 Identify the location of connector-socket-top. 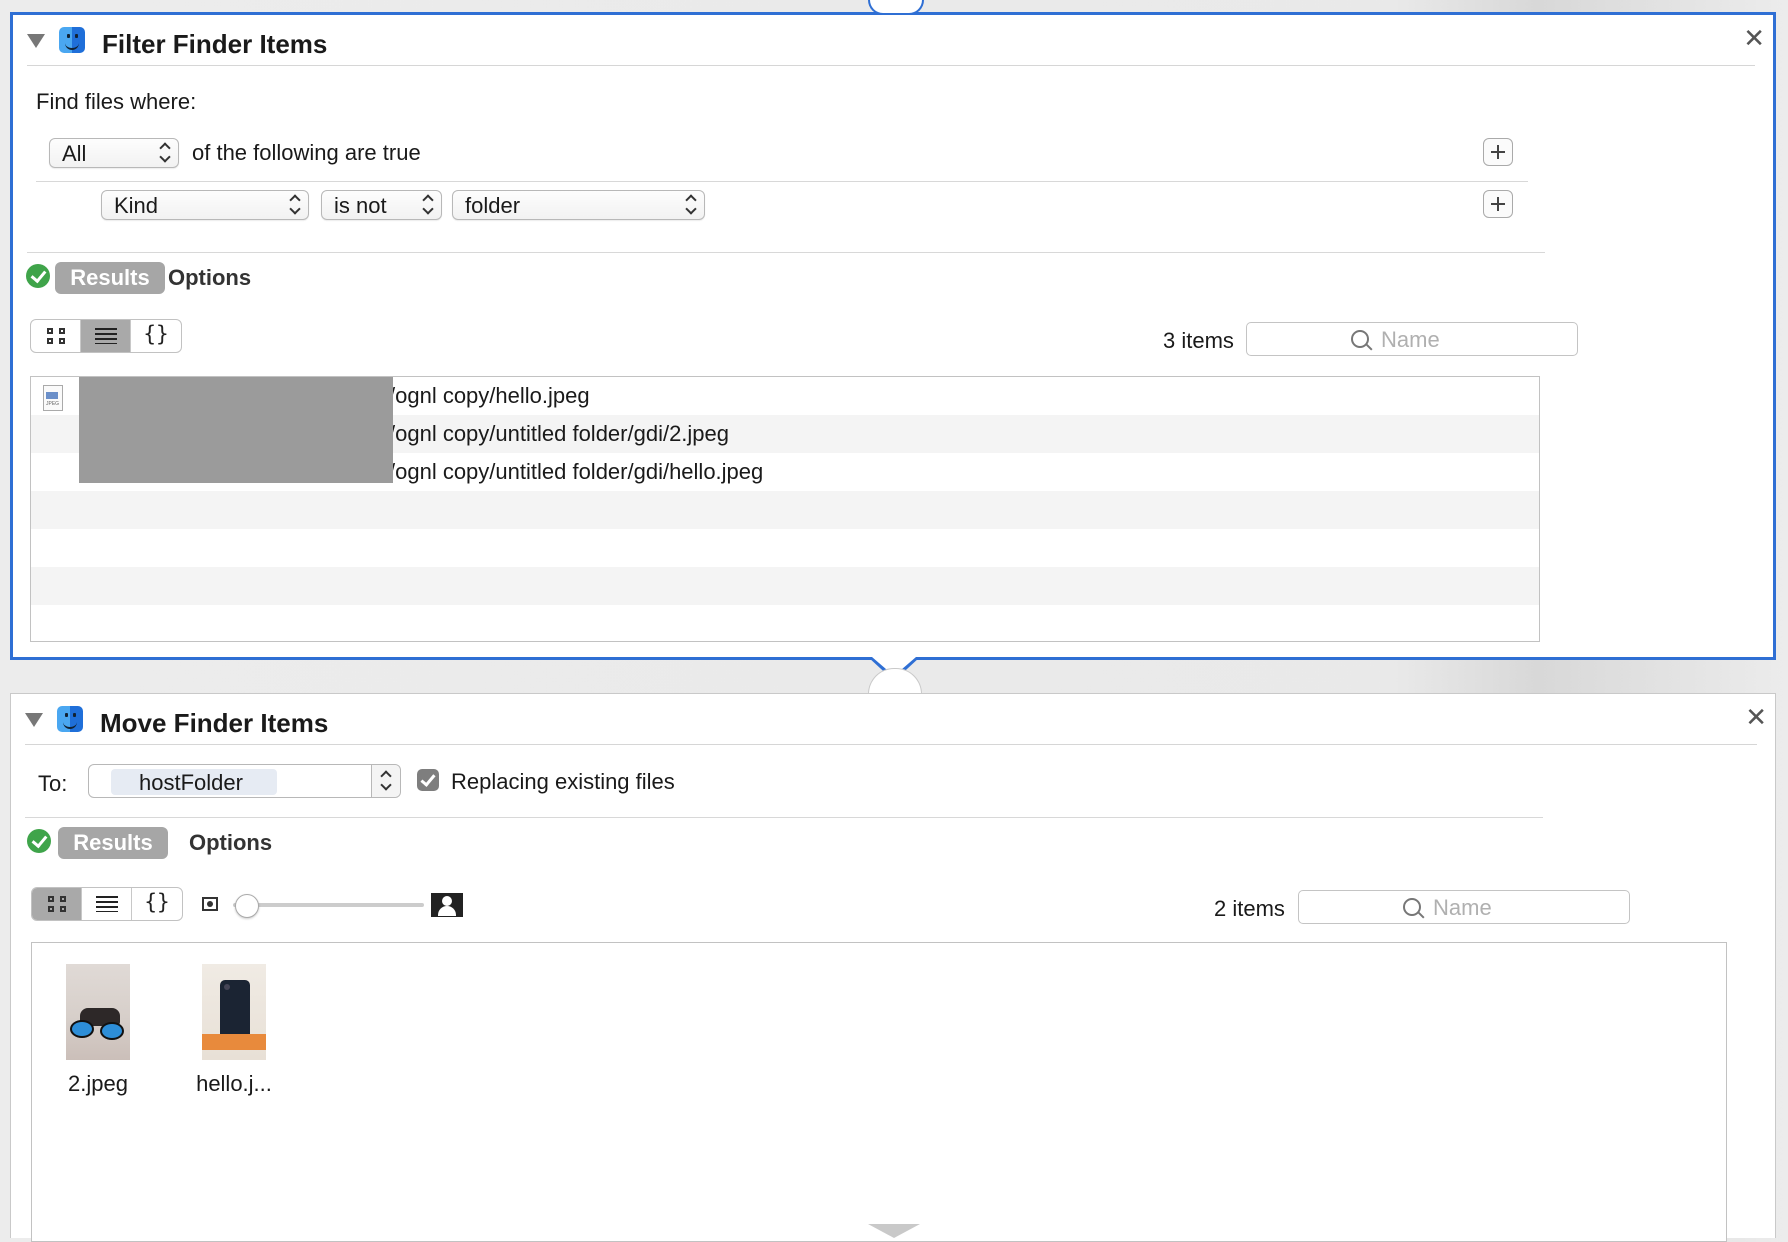
(896, 7).